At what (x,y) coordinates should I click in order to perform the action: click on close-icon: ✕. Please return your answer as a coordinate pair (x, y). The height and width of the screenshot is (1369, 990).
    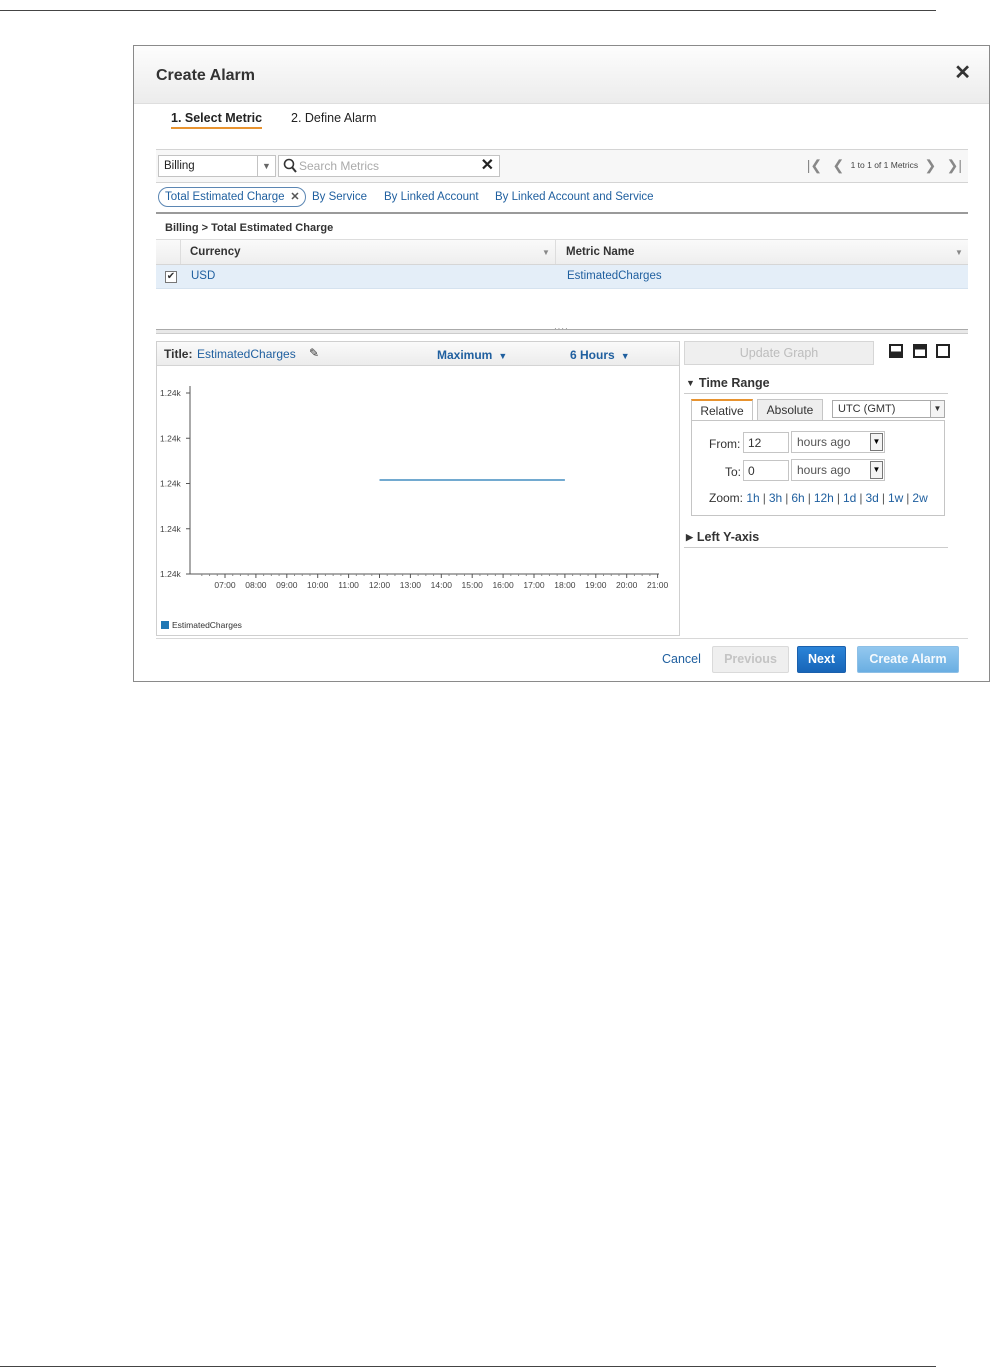
    Looking at the image, I should click on (962, 73).